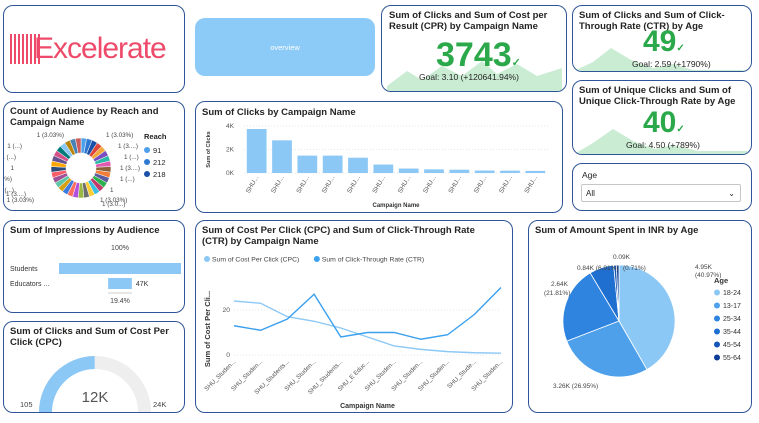 This screenshot has height=423, width=759. Describe the element at coordinates (26, 404) in the screenshot. I see `gauge-min-label: 105` at that location.